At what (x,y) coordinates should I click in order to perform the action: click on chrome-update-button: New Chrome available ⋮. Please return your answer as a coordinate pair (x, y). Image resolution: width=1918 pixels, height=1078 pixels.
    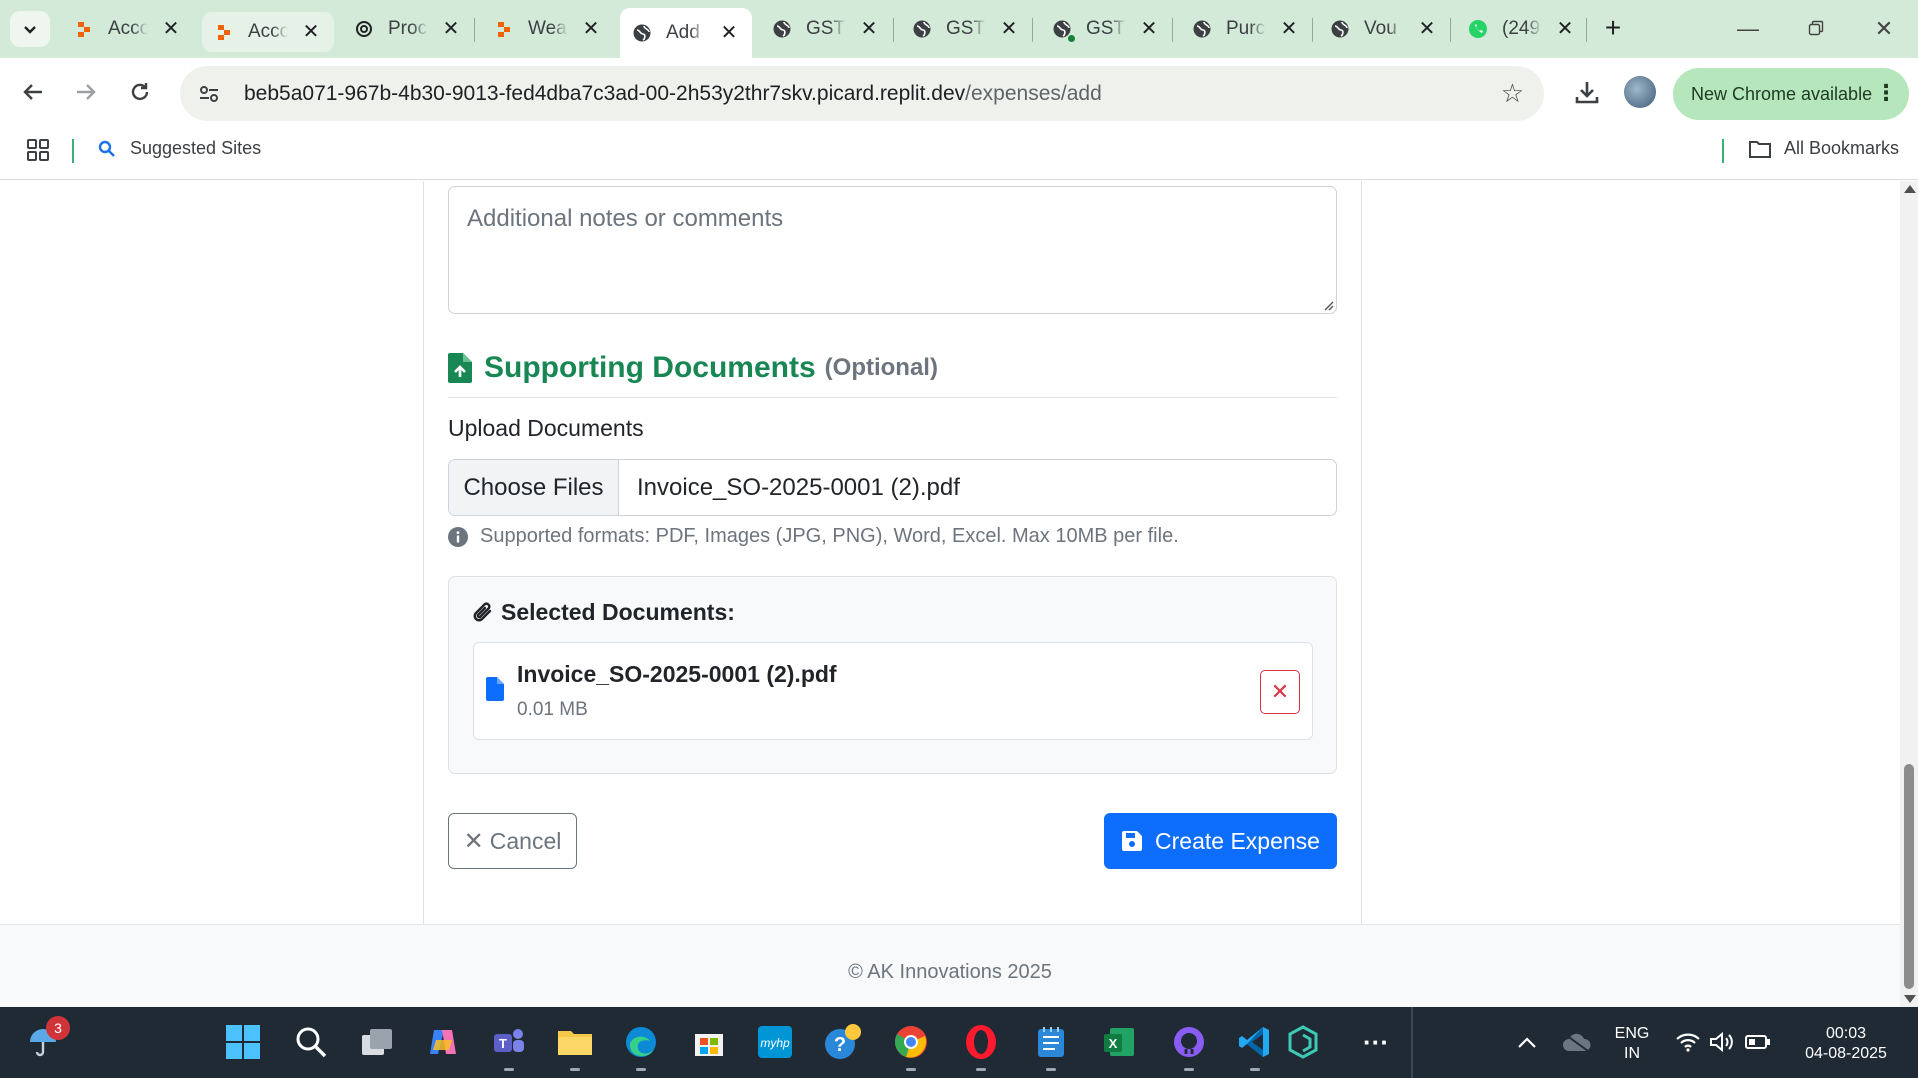
    Looking at the image, I should click on (1791, 94).